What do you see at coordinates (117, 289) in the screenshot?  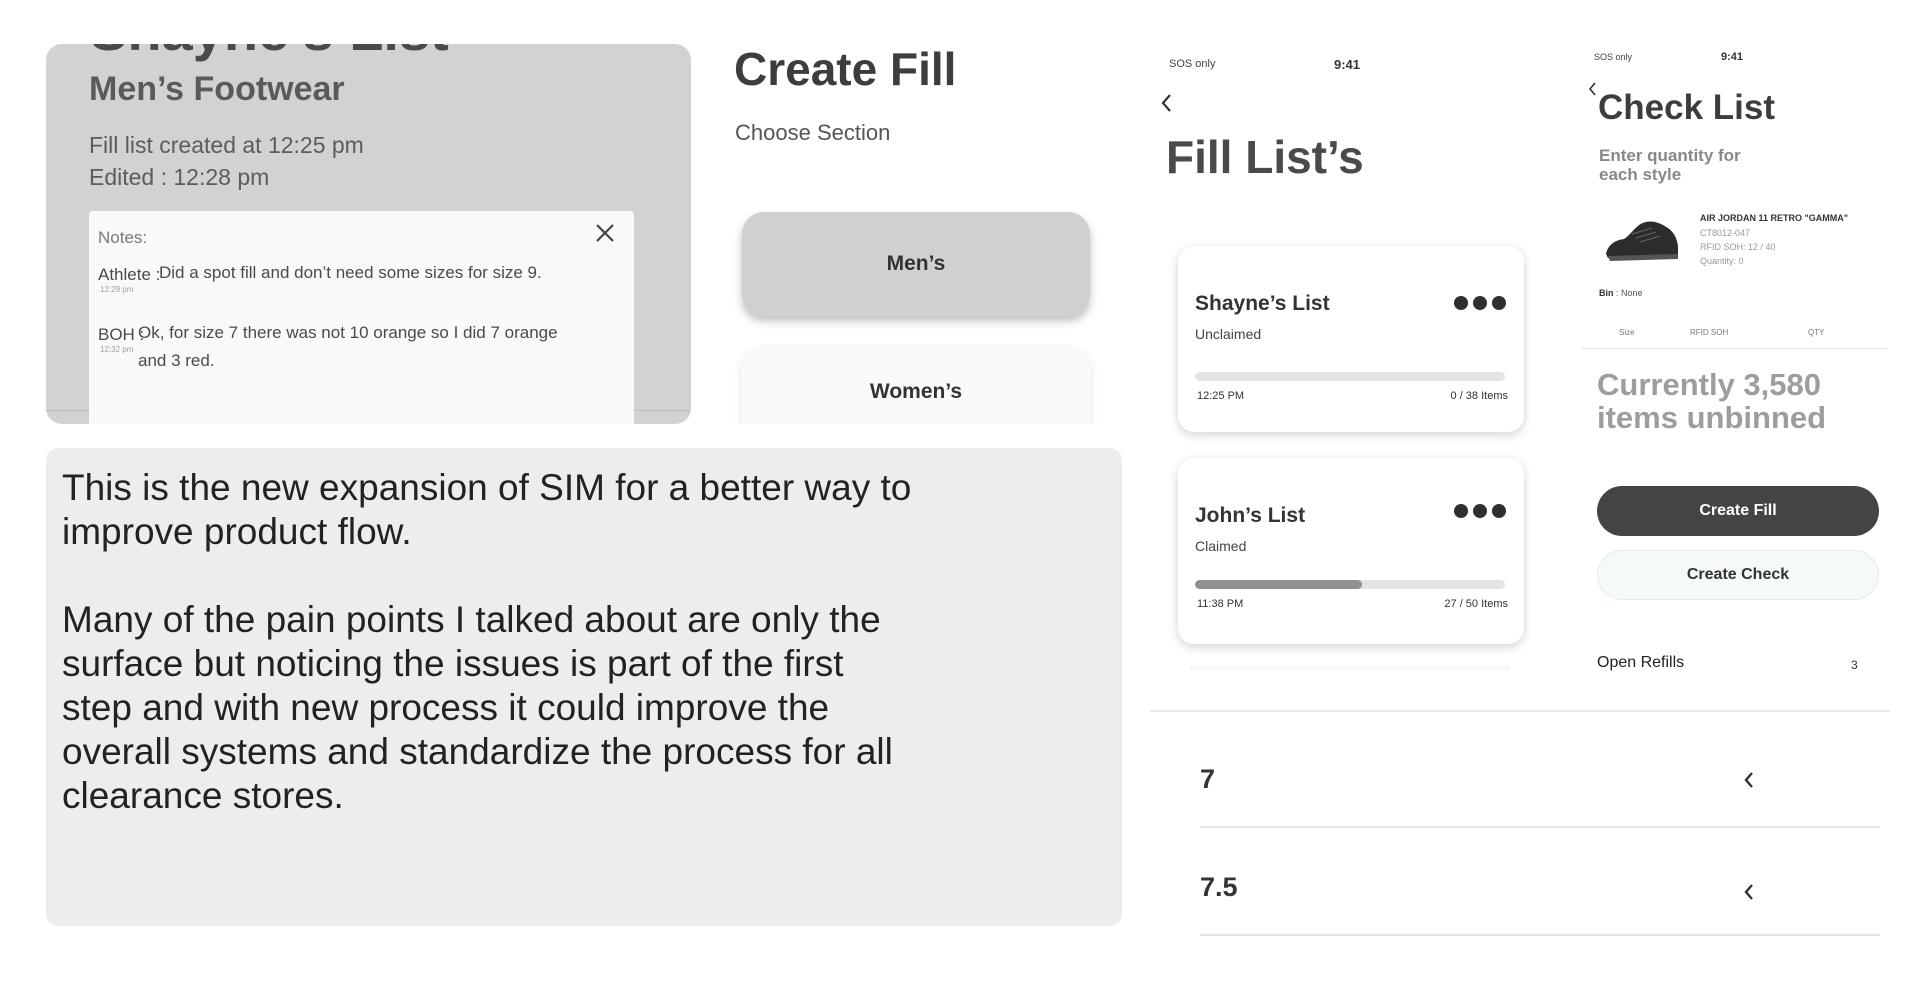 I see `note-timestamp: 12:29 pm` at bounding box center [117, 289].